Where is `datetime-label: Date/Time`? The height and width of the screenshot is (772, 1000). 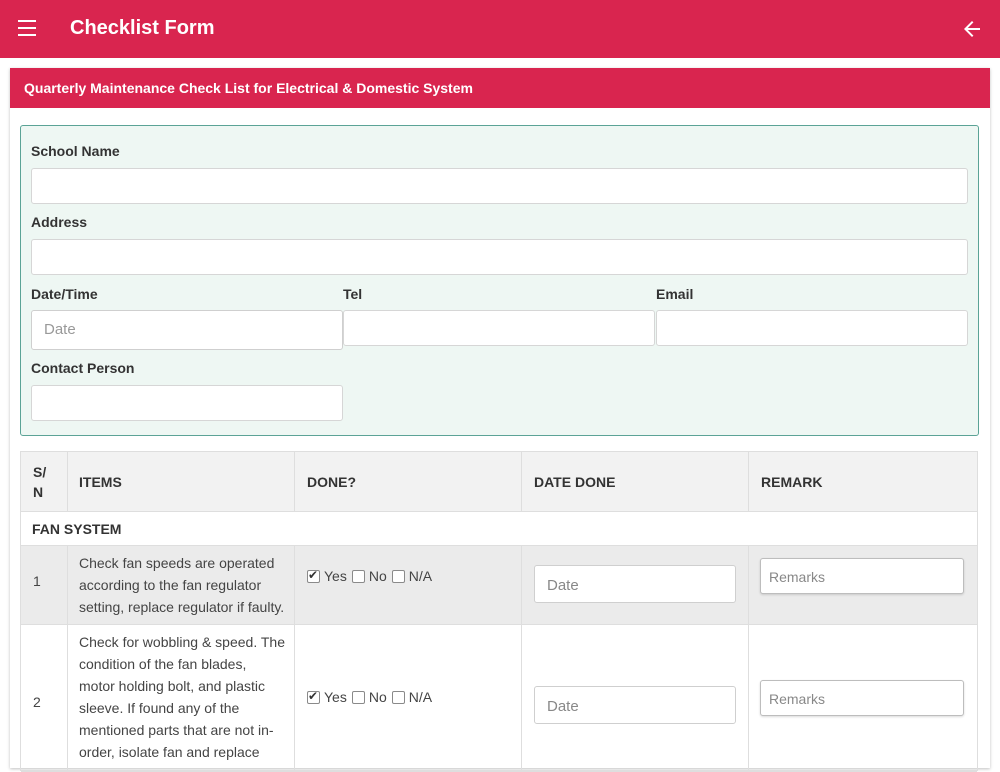
datetime-label: Date/Time is located at coordinates (64, 294).